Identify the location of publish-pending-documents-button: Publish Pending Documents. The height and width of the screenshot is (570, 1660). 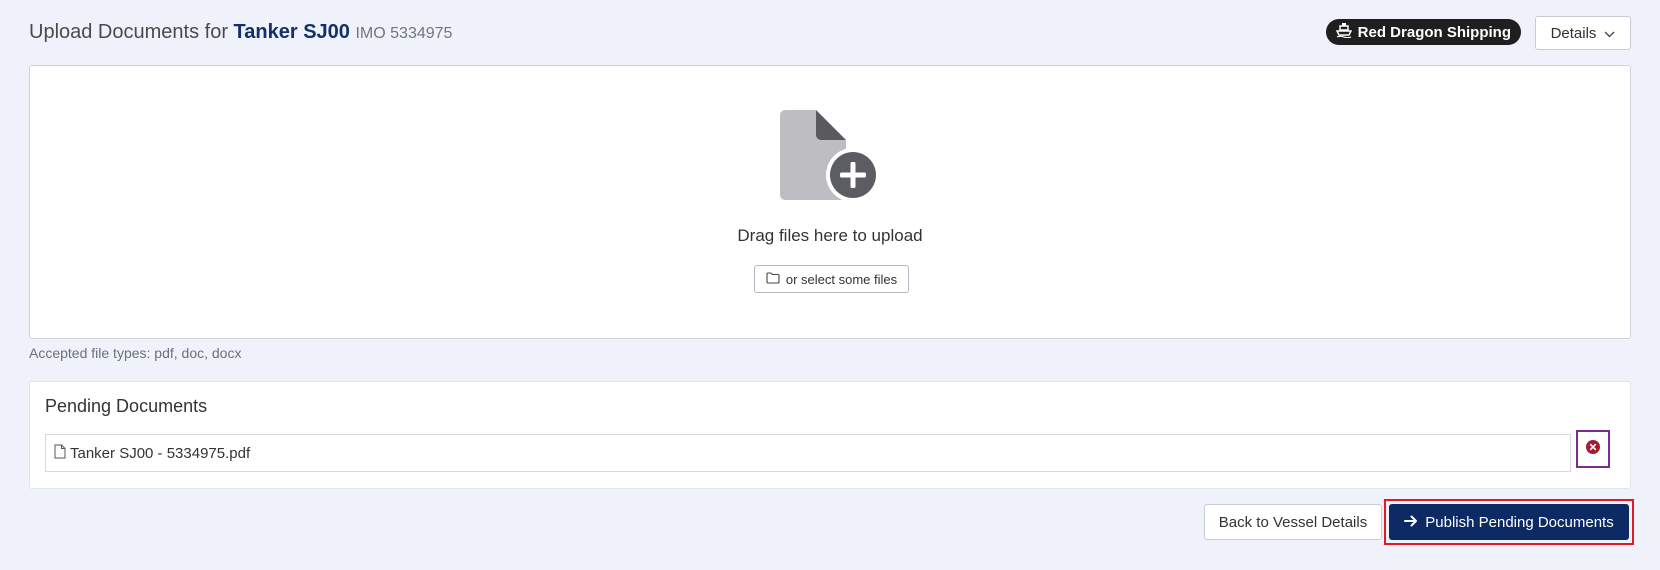
(1509, 522).